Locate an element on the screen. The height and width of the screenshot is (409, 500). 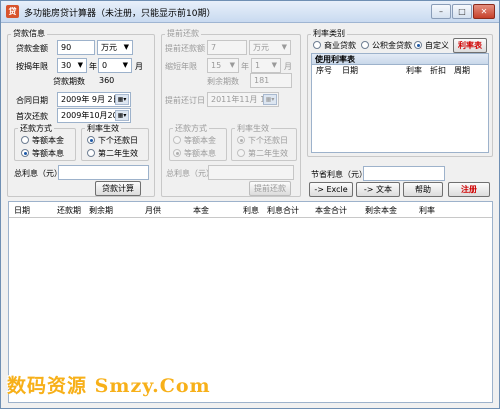
rate-col-index: 序号 is located at coordinates (324, 71).